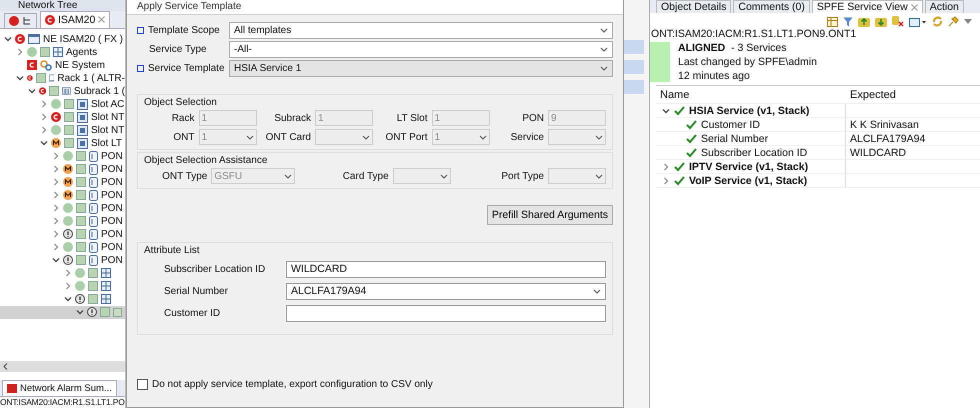  Describe the element at coordinates (62, 5) in the screenshot. I see `panel-title: Network Tree` at that location.